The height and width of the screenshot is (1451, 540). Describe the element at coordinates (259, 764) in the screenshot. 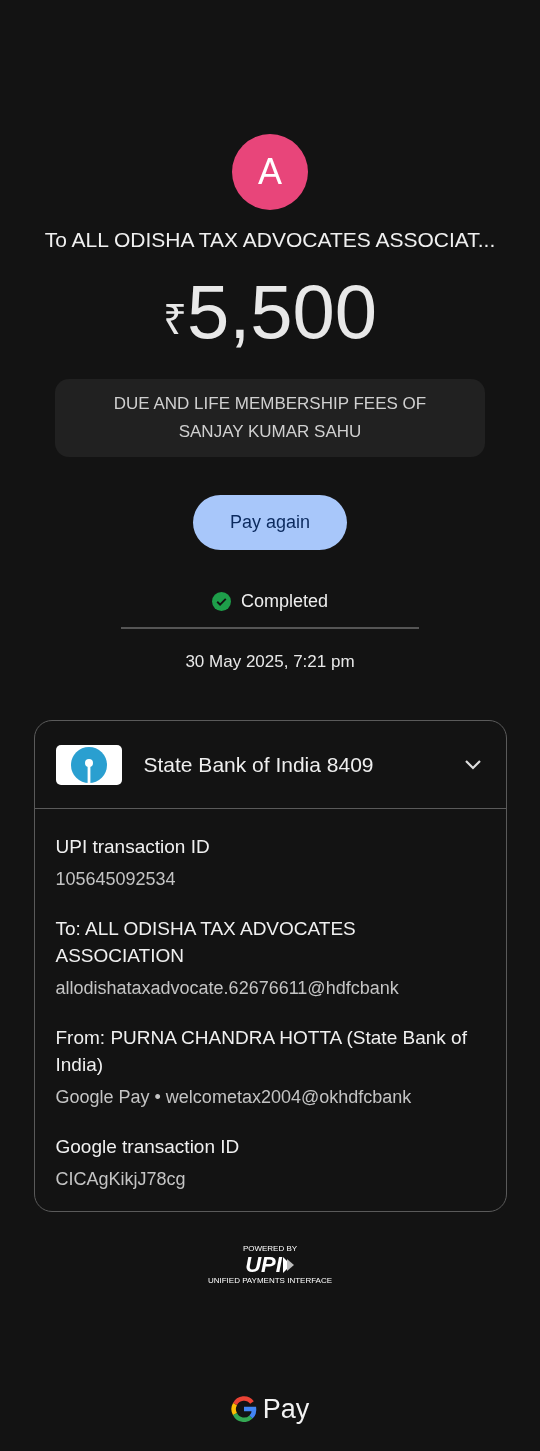

I see `bank-account: State Bank of India 8409` at that location.